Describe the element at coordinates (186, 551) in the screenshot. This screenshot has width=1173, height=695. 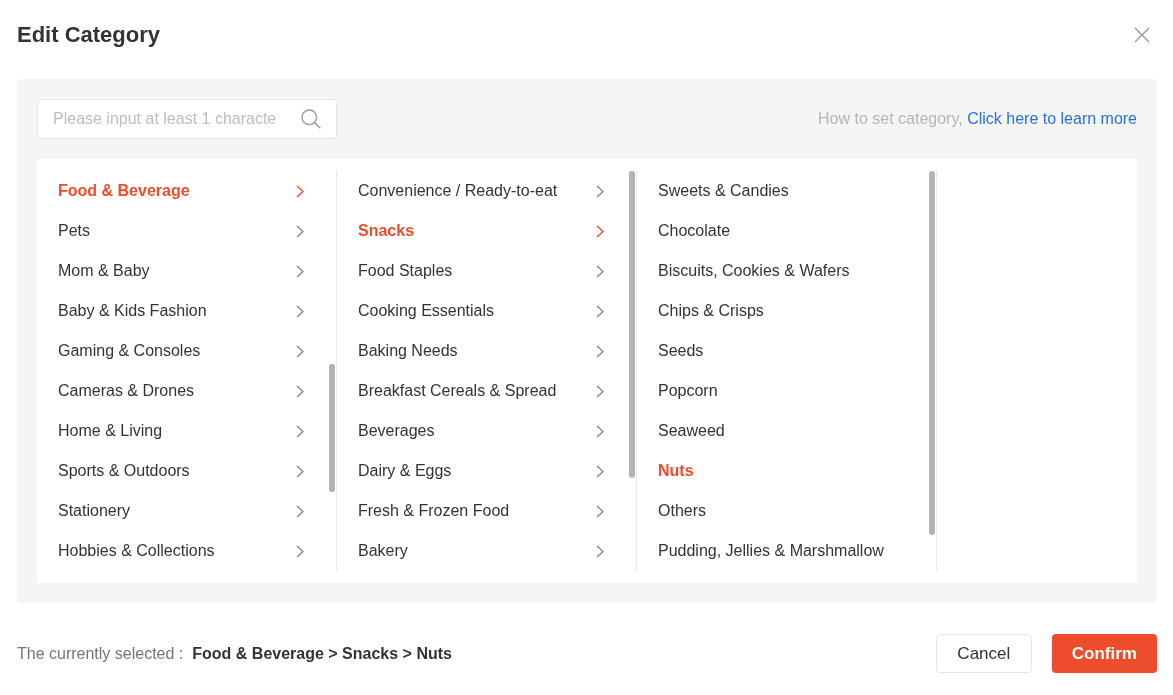
I see `category-item: Hobbies & Collections` at that location.